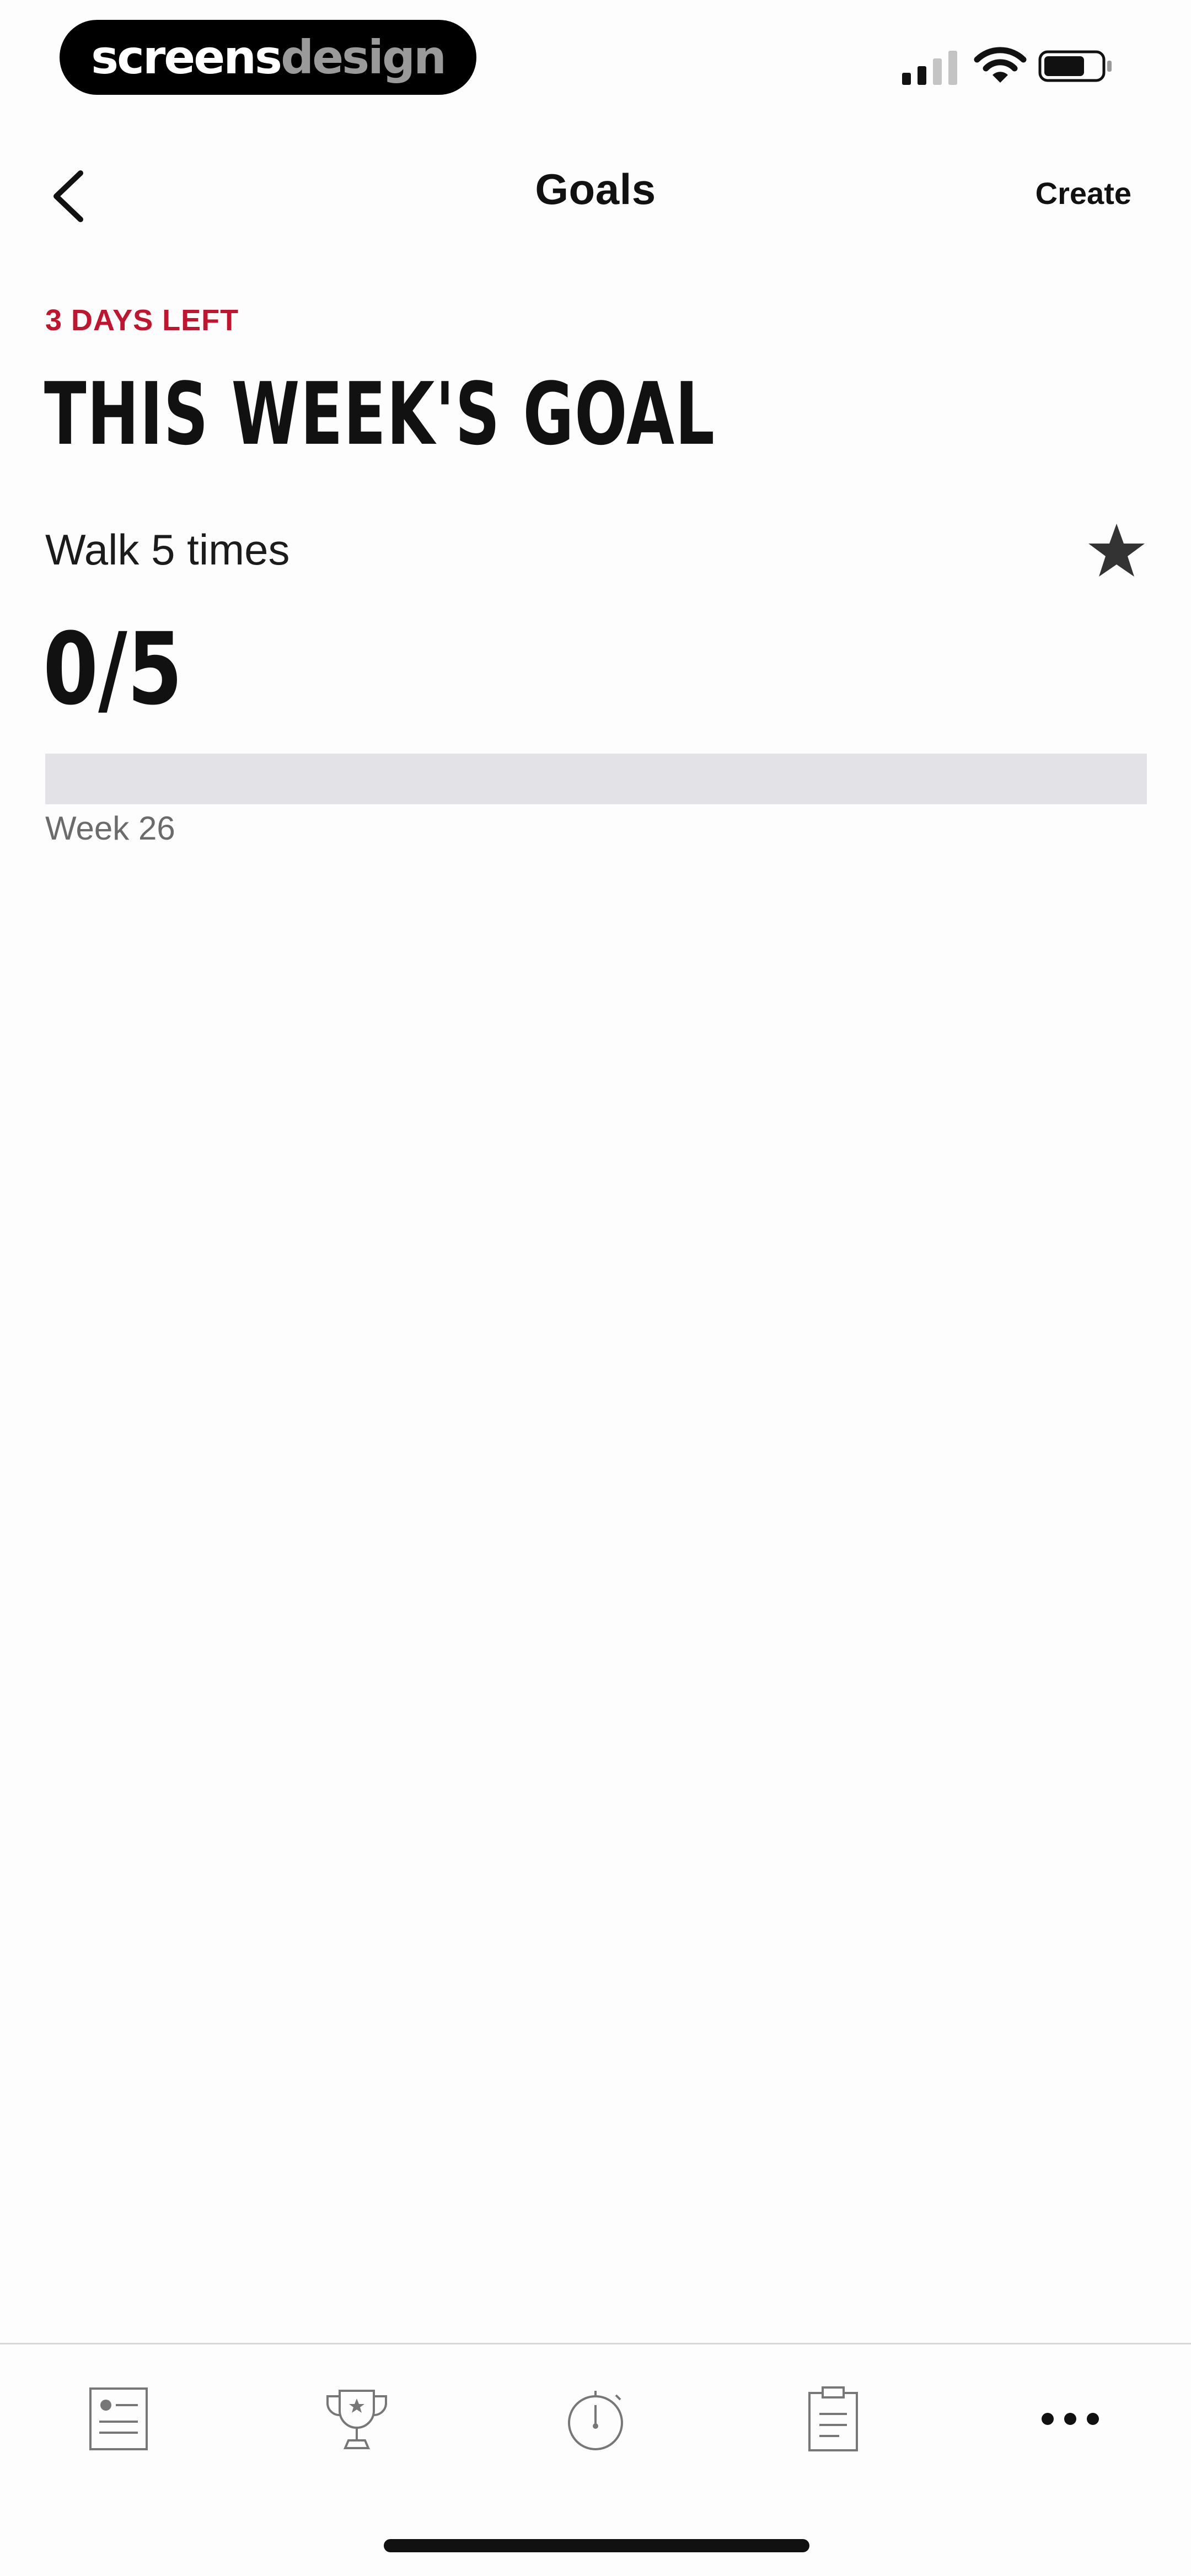 The image size is (1191, 2576). What do you see at coordinates (380, 414) in the screenshot?
I see `goal-heading: THIS WEEK'S GOAL` at bounding box center [380, 414].